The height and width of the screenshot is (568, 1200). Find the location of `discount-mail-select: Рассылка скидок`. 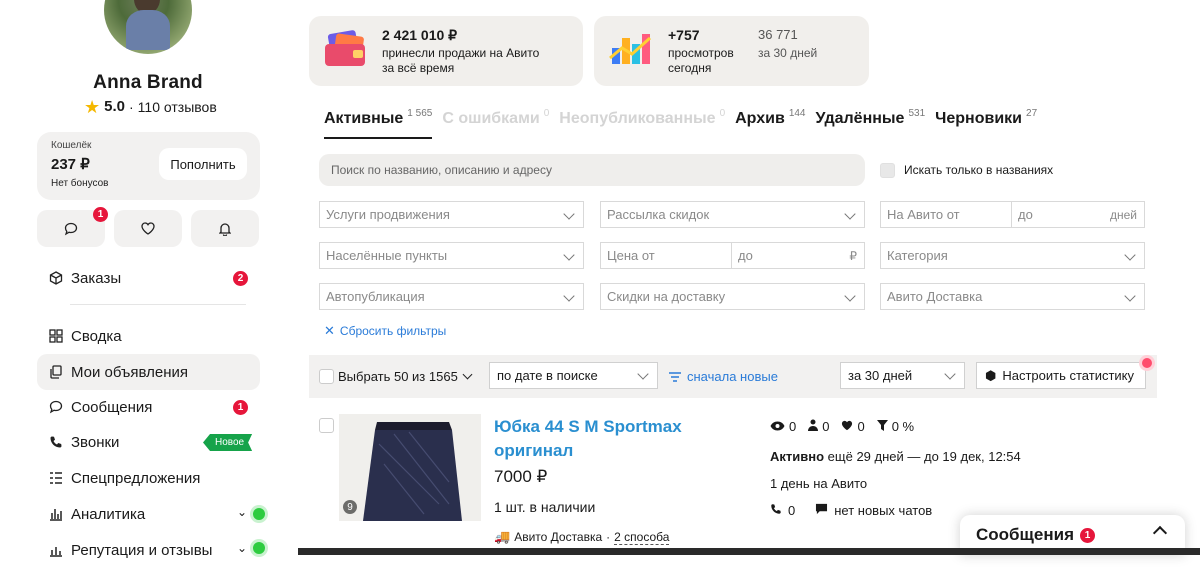

discount-mail-select: Рассылка скидок is located at coordinates (732, 214).